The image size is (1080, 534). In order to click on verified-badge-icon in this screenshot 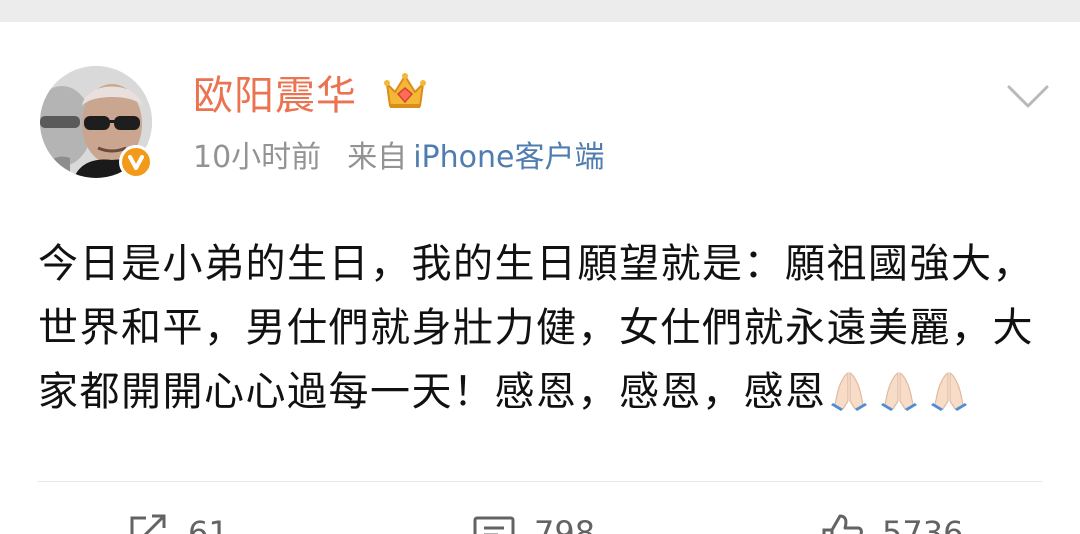, I will do `click(136, 162)`.